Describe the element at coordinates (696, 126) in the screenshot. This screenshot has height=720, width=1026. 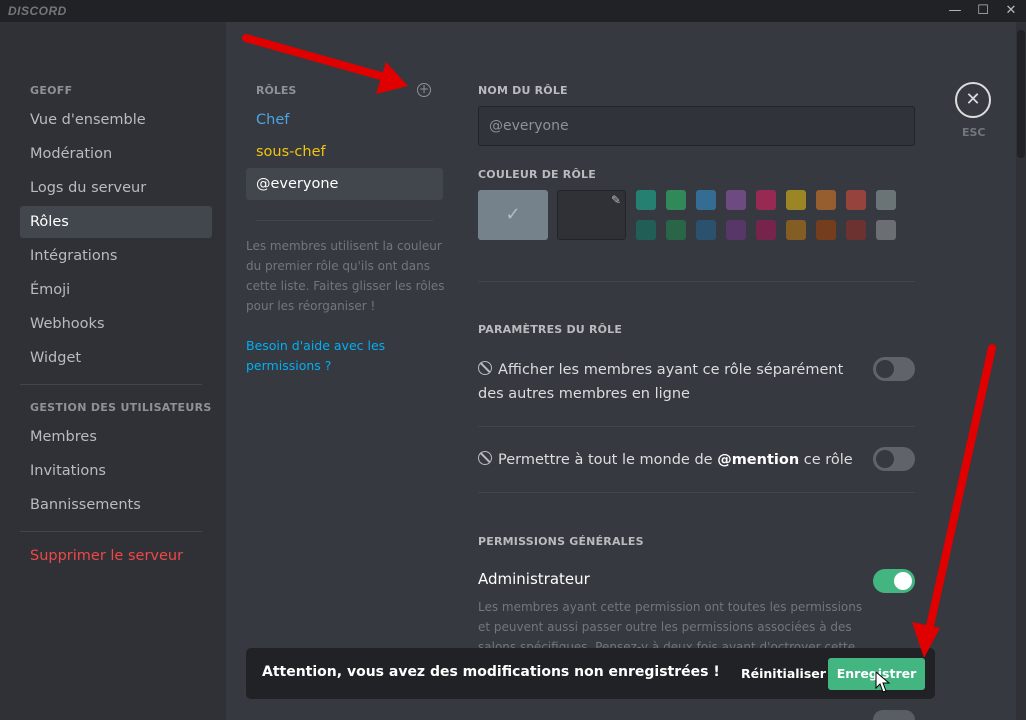
I see `role-name-input: @everyone` at that location.